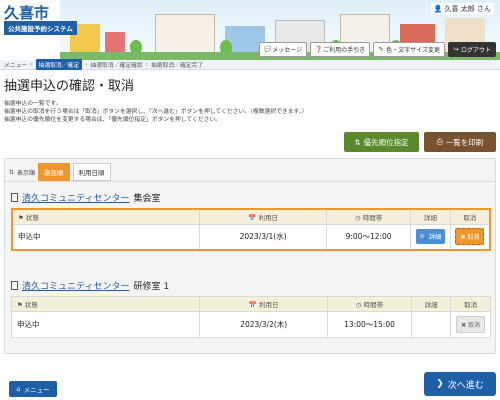  I want to click on user-icon: 👤, so click(438, 9).